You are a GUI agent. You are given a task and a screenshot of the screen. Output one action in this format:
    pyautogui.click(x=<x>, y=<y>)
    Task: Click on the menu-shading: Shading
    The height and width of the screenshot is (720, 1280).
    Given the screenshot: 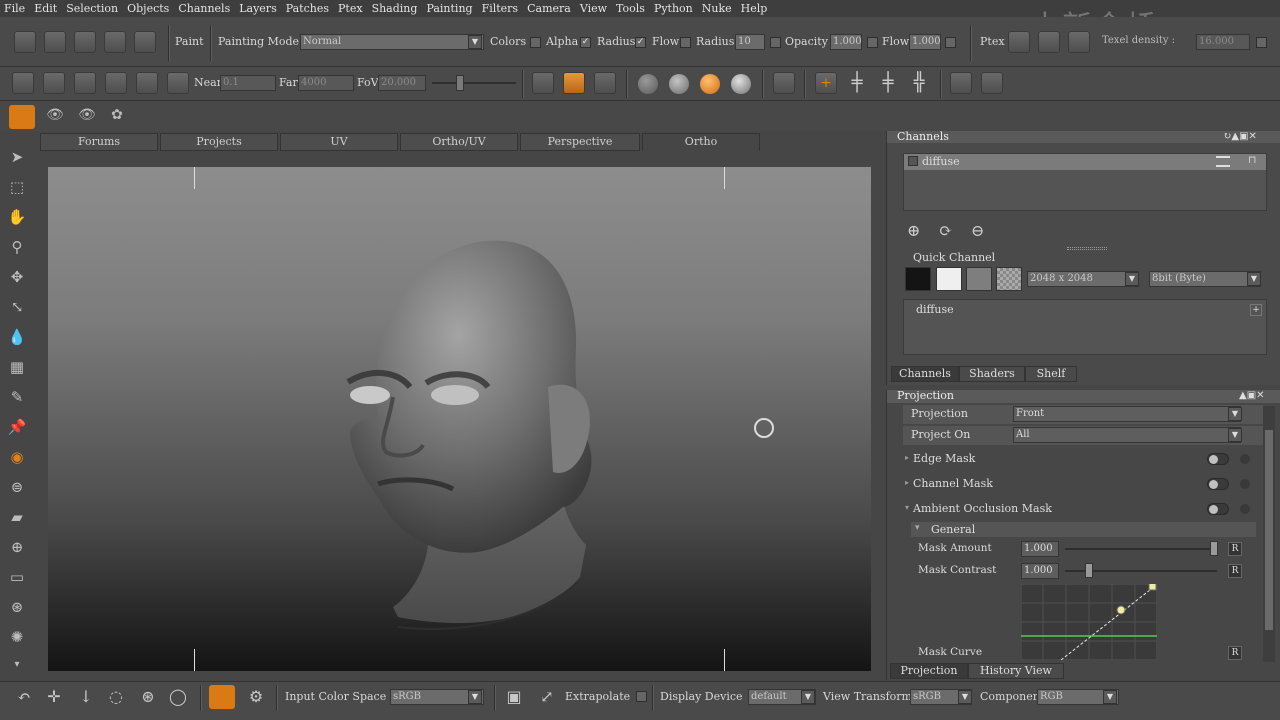 What is the action you would take?
    pyautogui.click(x=395, y=8)
    